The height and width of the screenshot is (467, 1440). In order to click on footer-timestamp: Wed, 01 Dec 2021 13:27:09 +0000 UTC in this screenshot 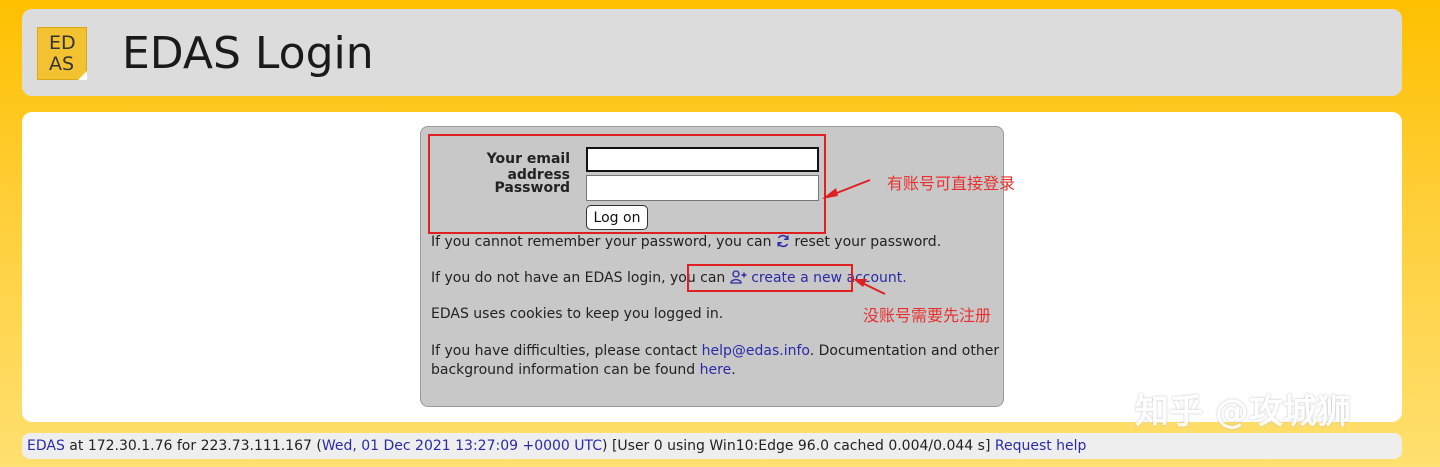, I will do `click(462, 446)`.